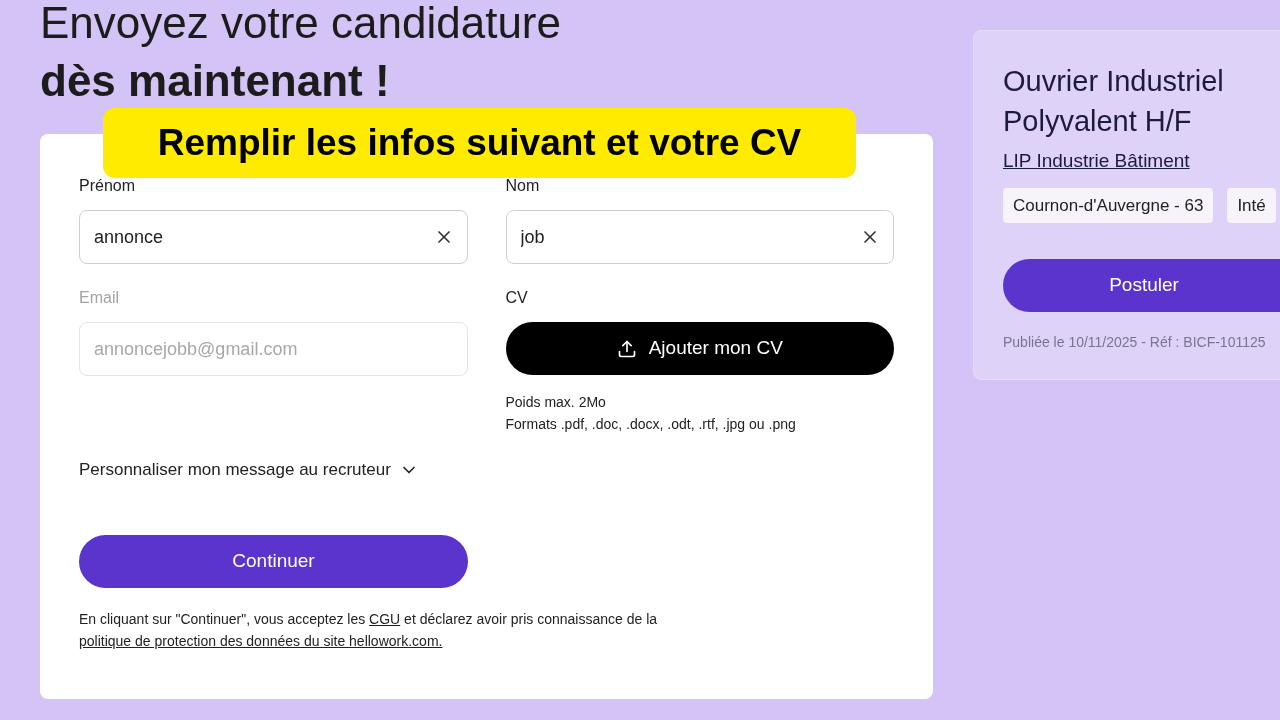 This screenshot has width=1280, height=720. I want to click on location-tag: Inté, so click(1251, 205).